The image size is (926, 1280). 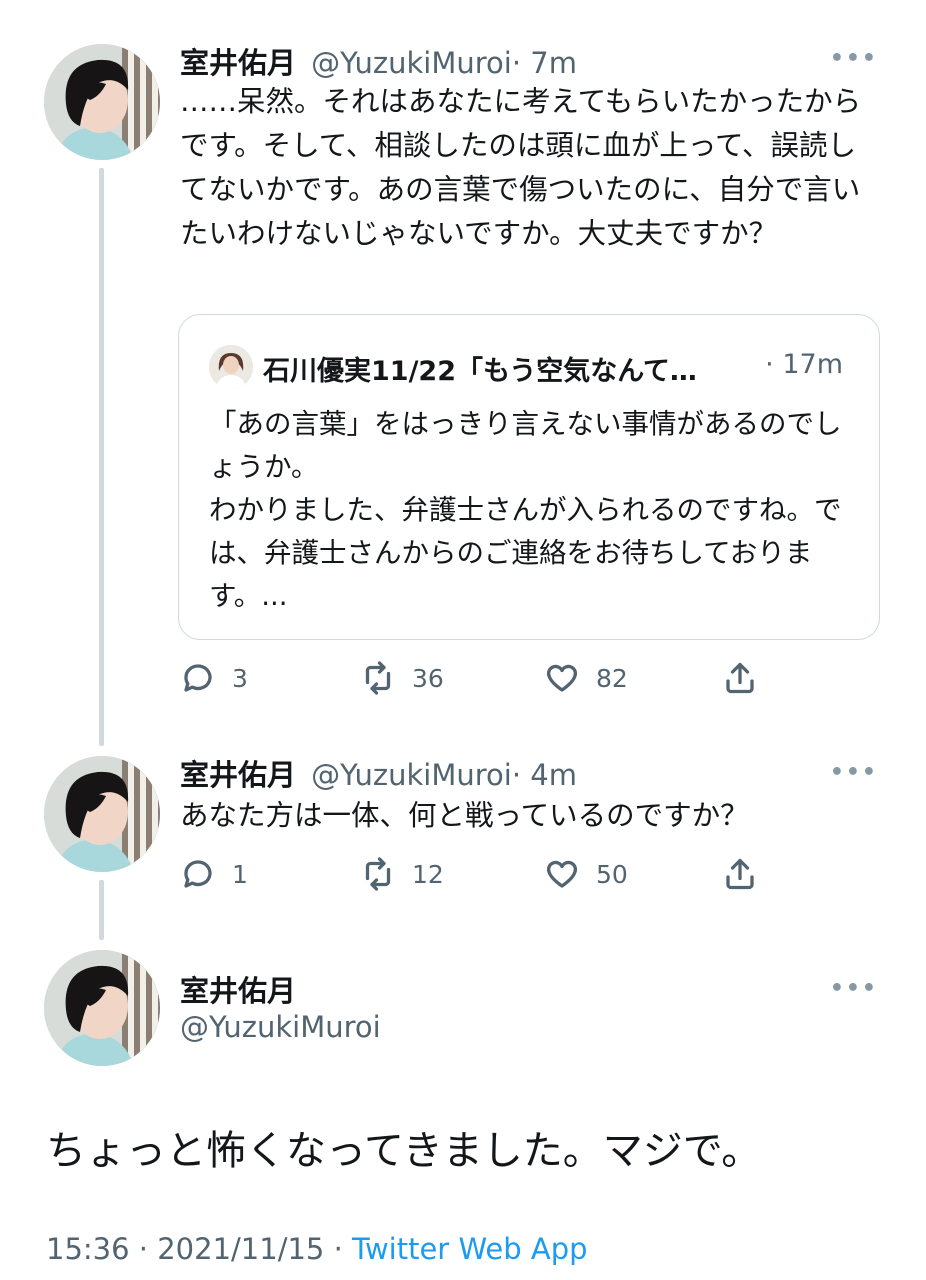 I want to click on tweet-timestamp: 15:36 · 2021/11/15 · Twitter Web App, so click(x=317, y=1249).